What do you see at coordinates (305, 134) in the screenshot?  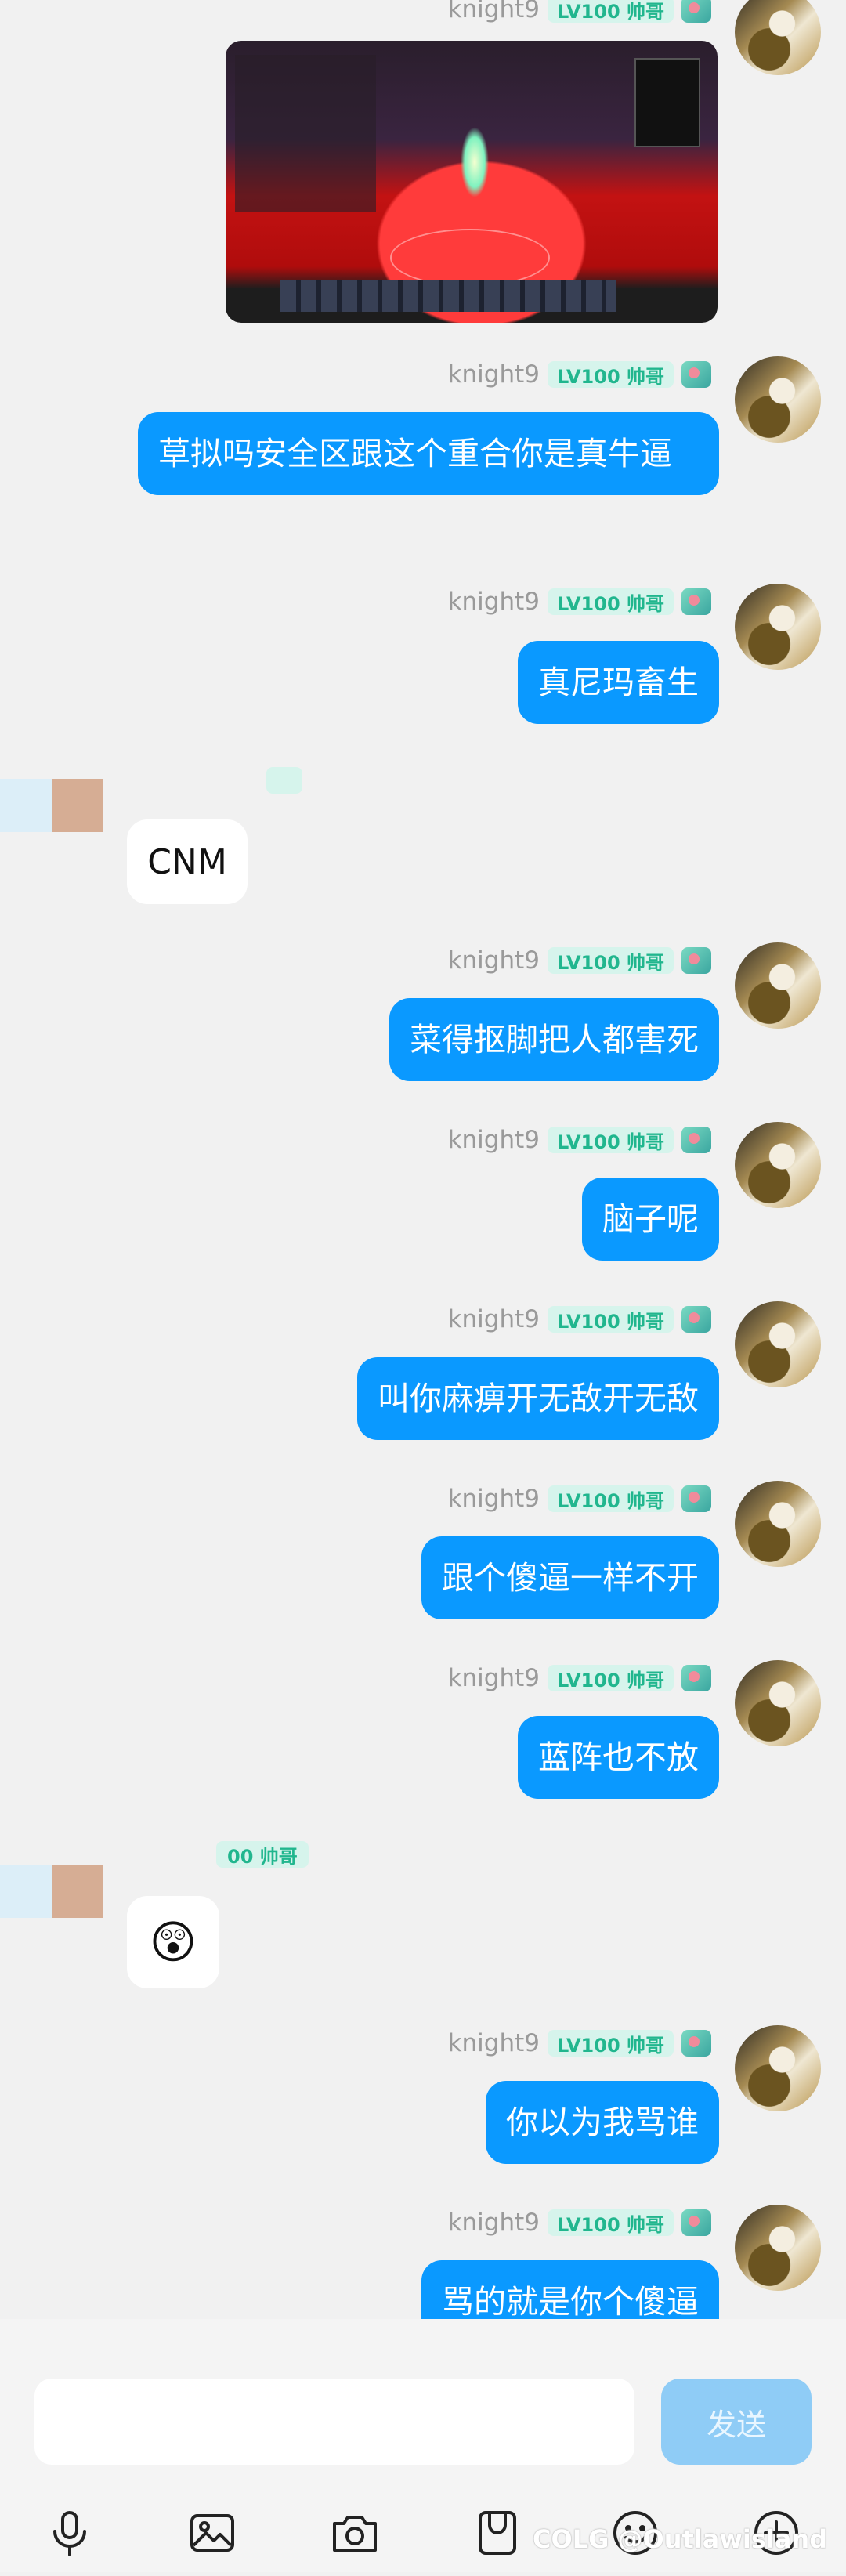 I see `game-hud-left` at bounding box center [305, 134].